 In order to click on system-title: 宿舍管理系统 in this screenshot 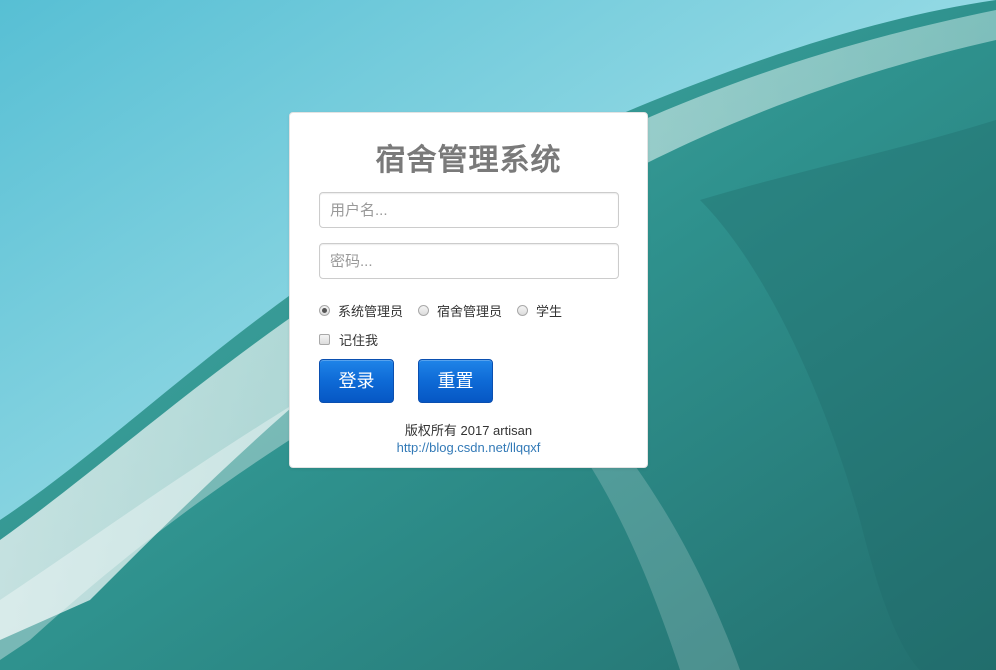, I will do `click(468, 160)`.